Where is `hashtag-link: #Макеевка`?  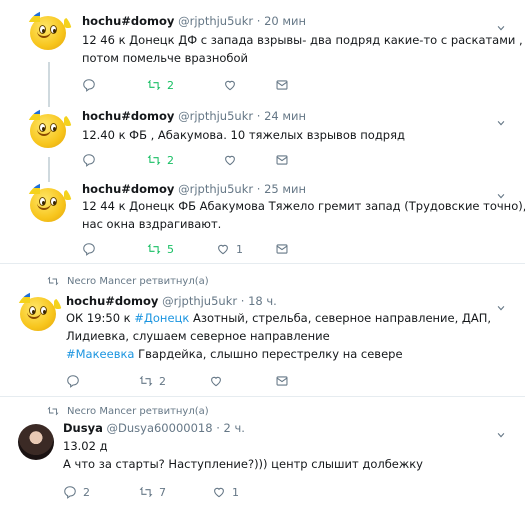
hashtag-link: #Макеевка is located at coordinates (100, 354).